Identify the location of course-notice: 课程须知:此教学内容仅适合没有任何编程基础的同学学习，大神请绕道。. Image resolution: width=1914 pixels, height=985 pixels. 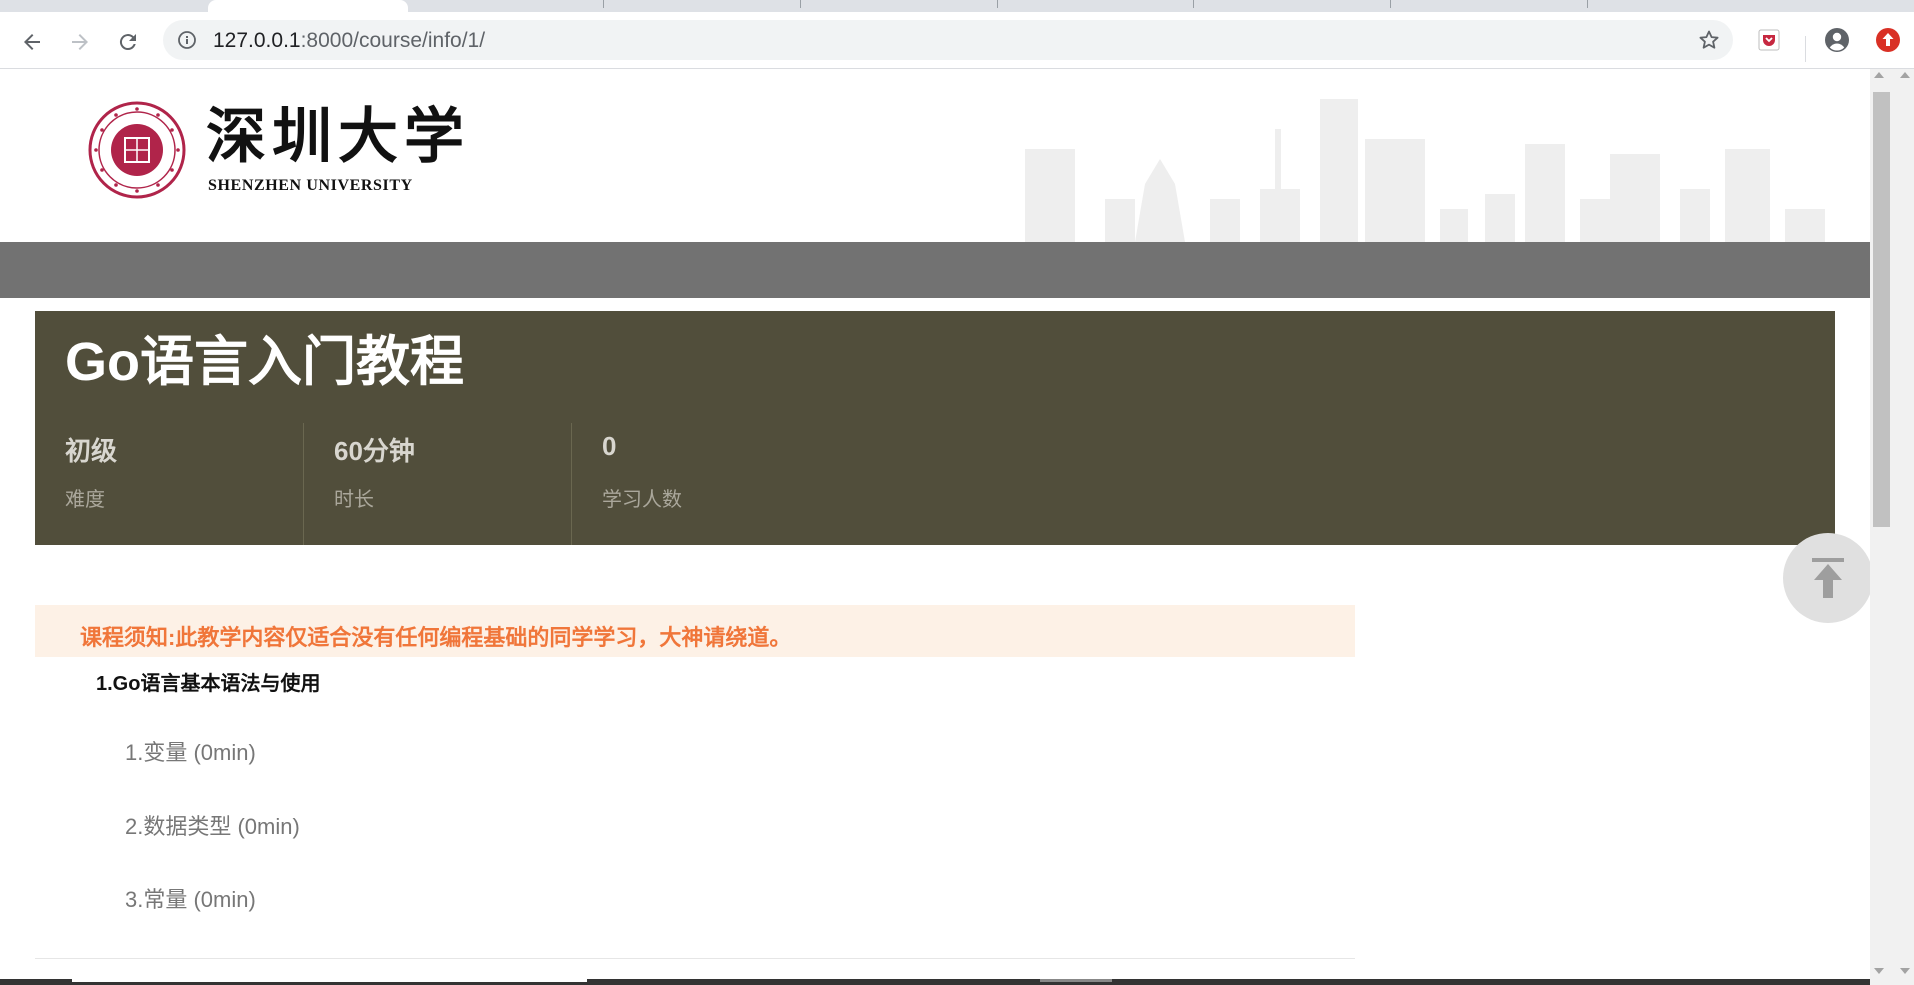
(695, 631).